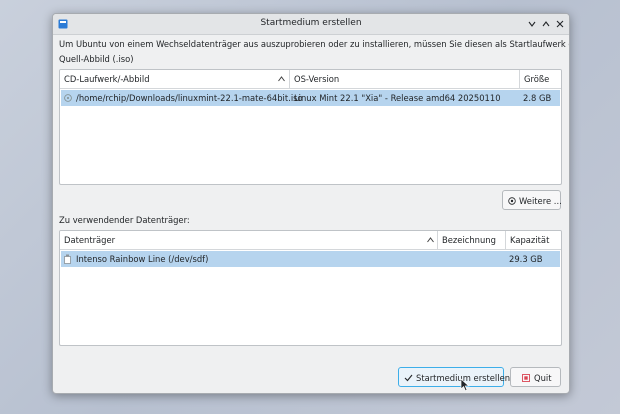 The height and width of the screenshot is (414, 620). Describe the element at coordinates (546, 24) in the screenshot. I see `maximize-icon` at that location.